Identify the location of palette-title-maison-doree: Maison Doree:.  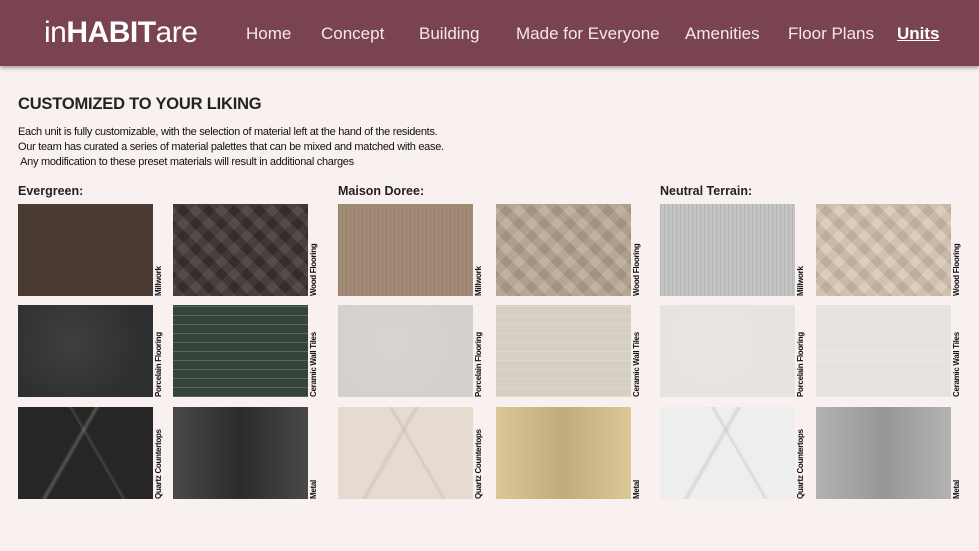
(381, 191).